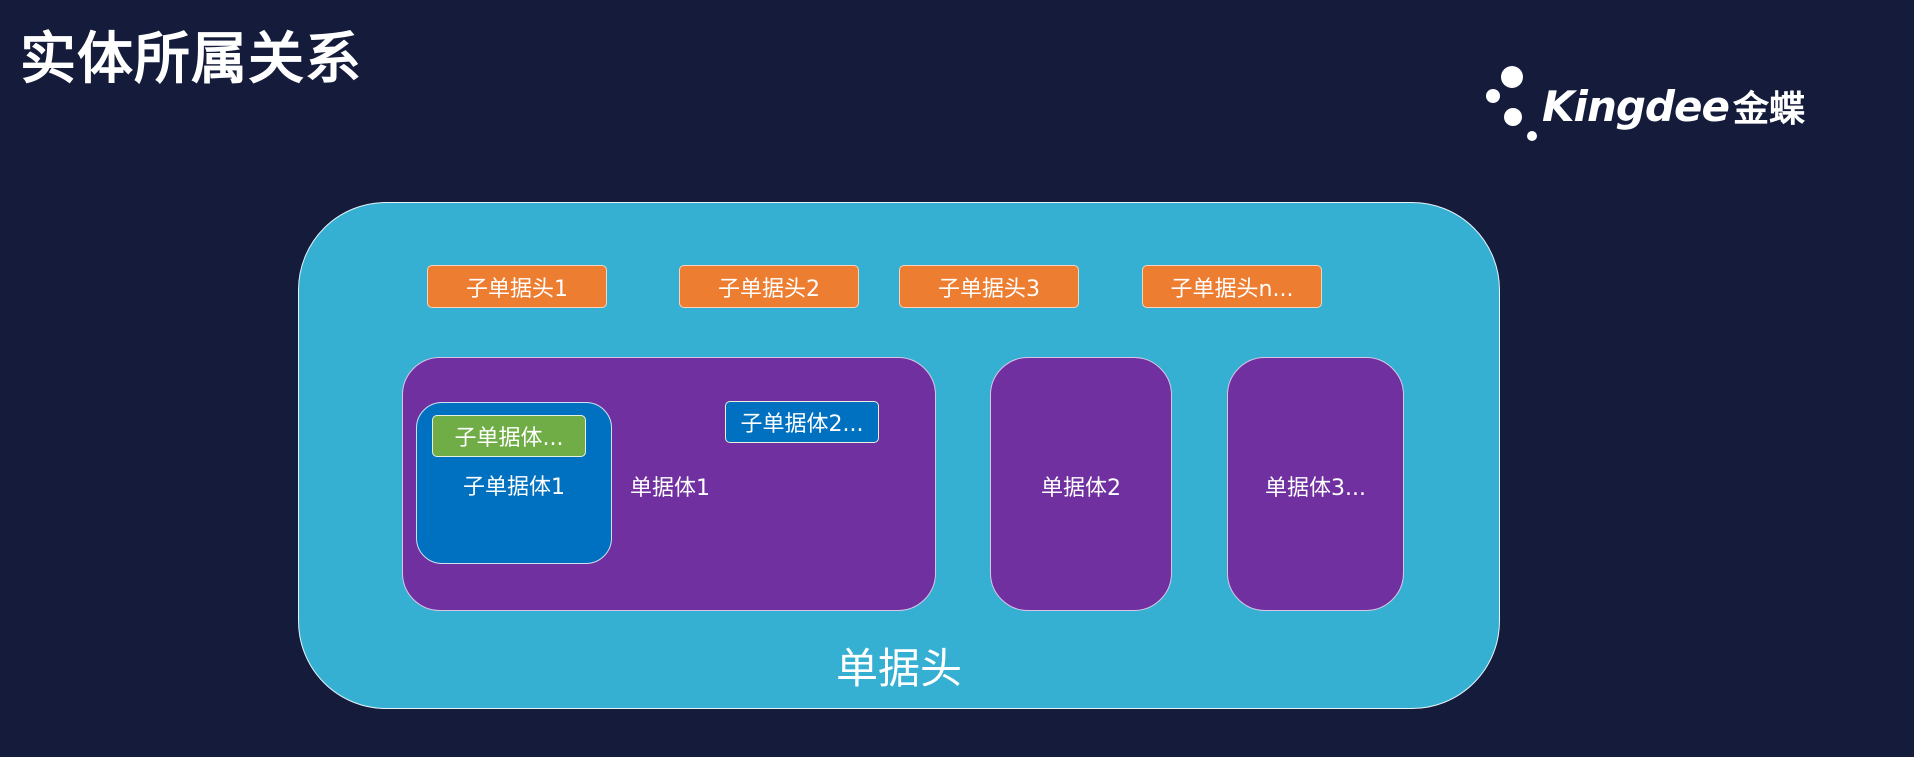  I want to click on bill-header-label: 单据头, so click(898, 668).